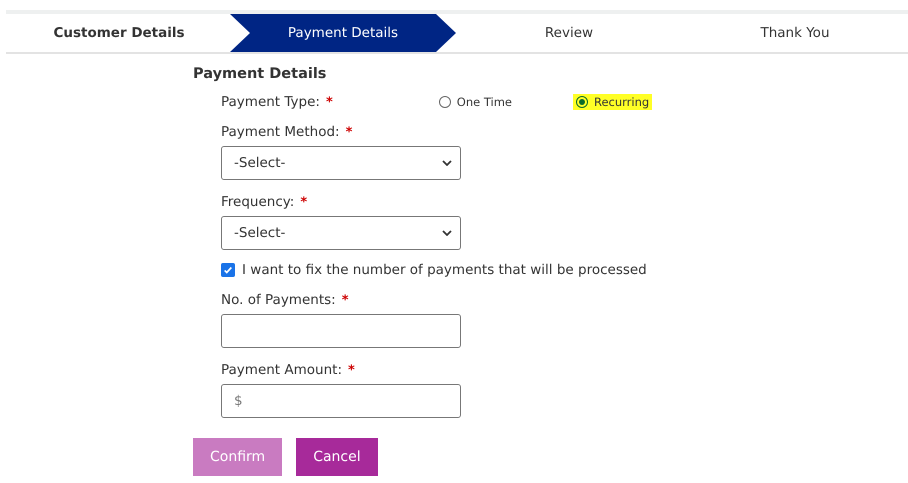 This screenshot has height=483, width=908. What do you see at coordinates (270, 102) in the screenshot?
I see `field-label: Payment Type:` at bounding box center [270, 102].